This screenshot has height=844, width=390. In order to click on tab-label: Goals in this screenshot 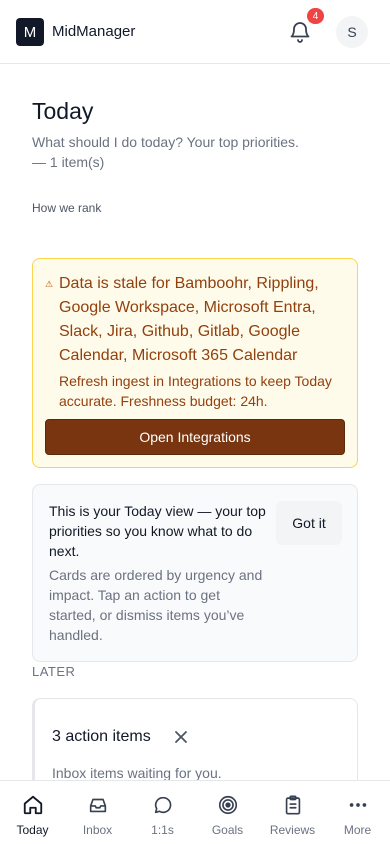, I will do `click(227, 830)`.